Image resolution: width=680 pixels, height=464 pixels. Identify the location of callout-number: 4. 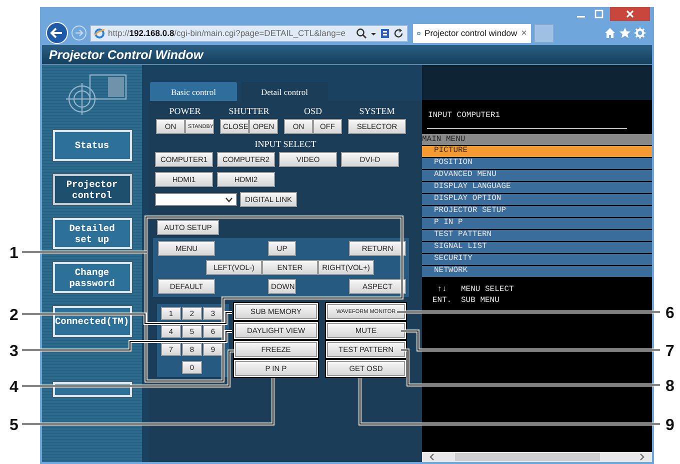
(14, 387).